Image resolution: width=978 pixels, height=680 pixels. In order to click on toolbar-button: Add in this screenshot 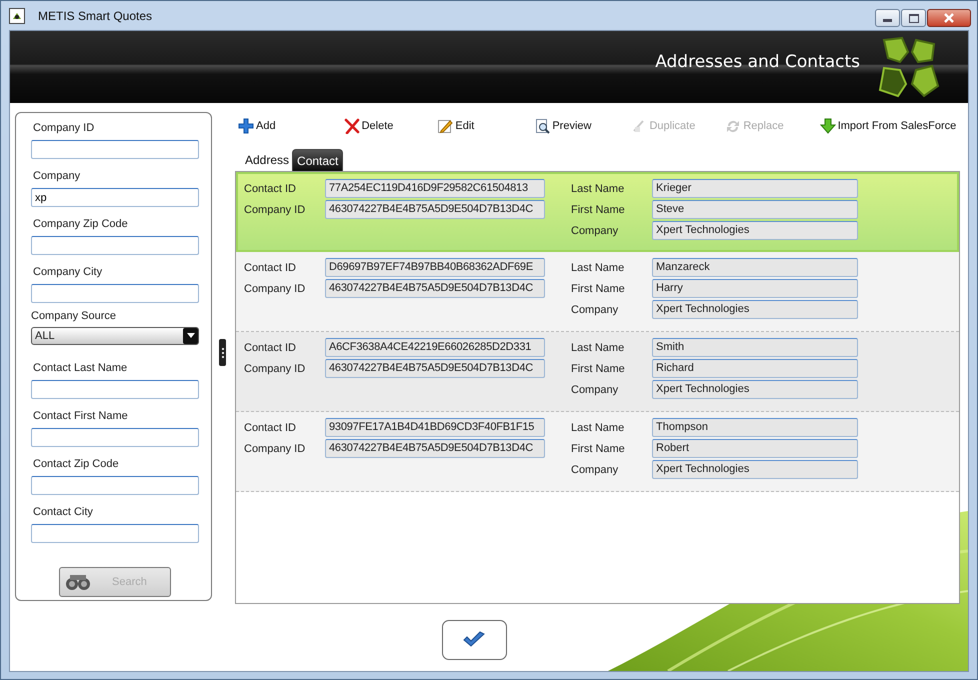, I will do `click(257, 126)`.